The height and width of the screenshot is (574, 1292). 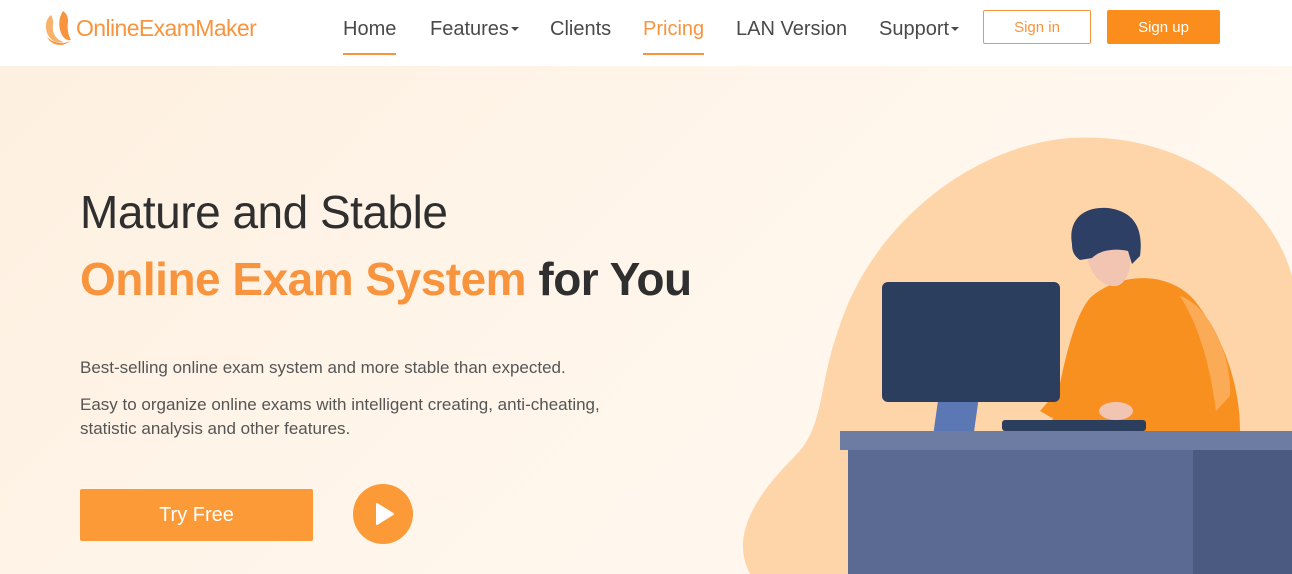 I want to click on play-icon, so click(x=385, y=514).